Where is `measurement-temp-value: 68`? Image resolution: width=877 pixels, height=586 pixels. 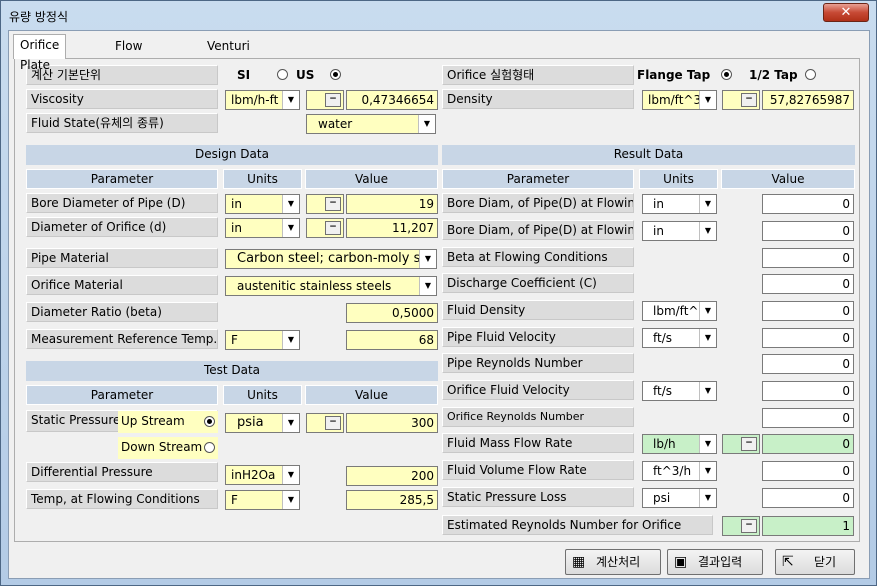
measurement-temp-value: 68 is located at coordinates (392, 340).